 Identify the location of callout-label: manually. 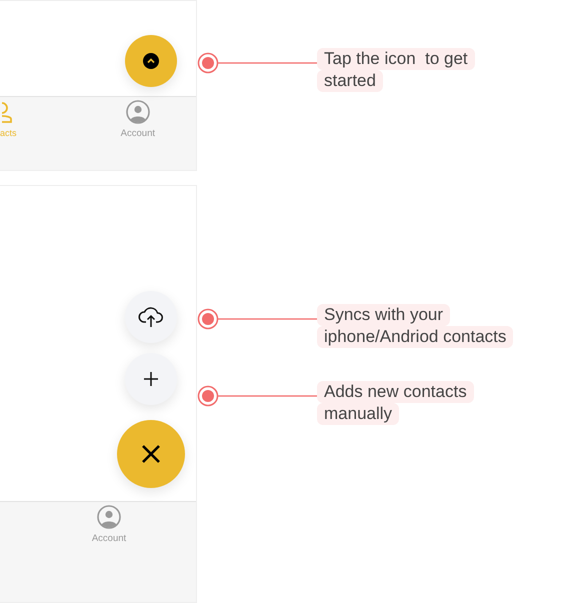
(358, 414).